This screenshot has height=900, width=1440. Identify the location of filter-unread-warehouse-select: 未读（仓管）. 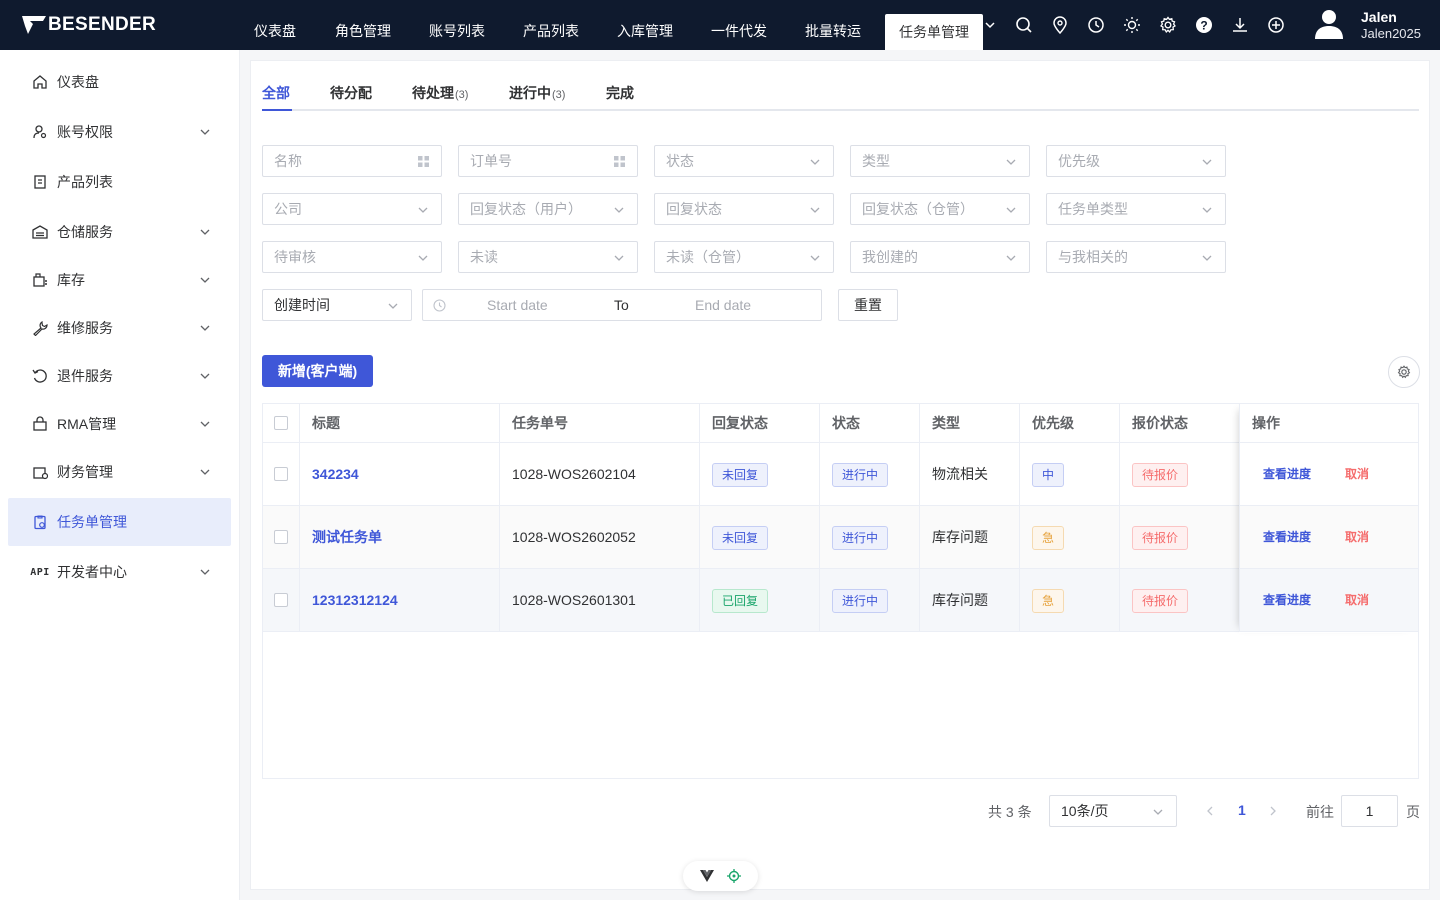
(744, 257).